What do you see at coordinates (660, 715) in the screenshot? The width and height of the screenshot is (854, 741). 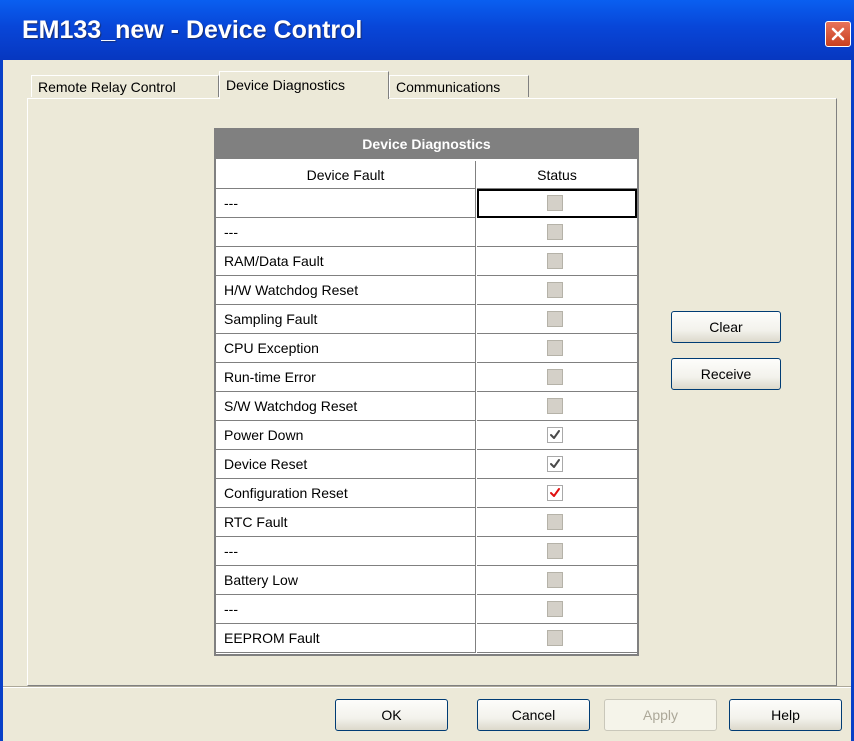 I see `apply-button: Apply` at bounding box center [660, 715].